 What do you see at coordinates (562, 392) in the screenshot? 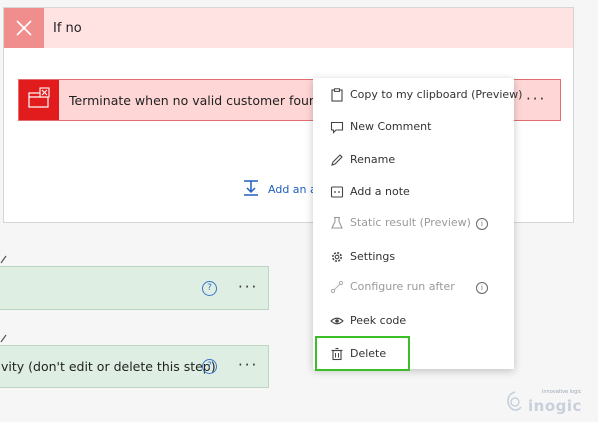
I see `watermark-tagline: innovative logic` at bounding box center [562, 392].